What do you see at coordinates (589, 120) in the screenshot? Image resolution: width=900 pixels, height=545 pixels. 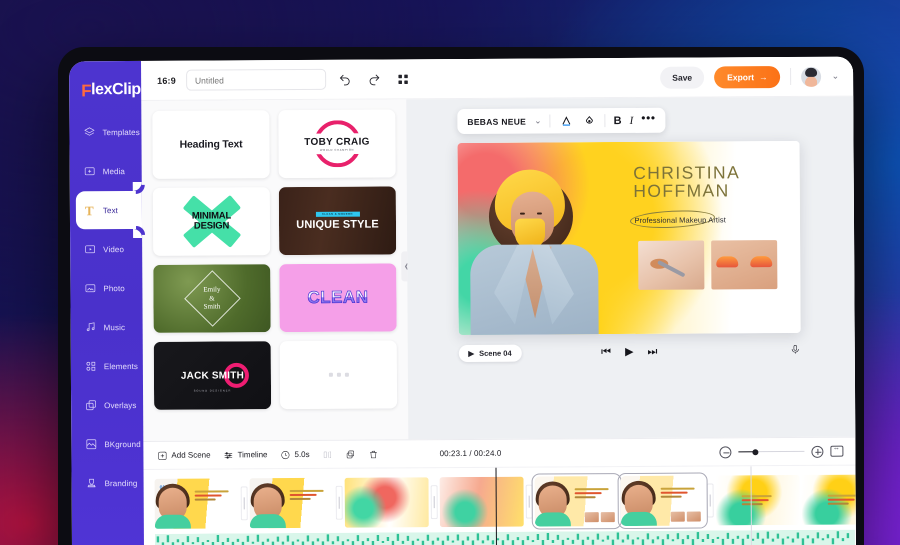 I see `fill-color-icon` at bounding box center [589, 120].